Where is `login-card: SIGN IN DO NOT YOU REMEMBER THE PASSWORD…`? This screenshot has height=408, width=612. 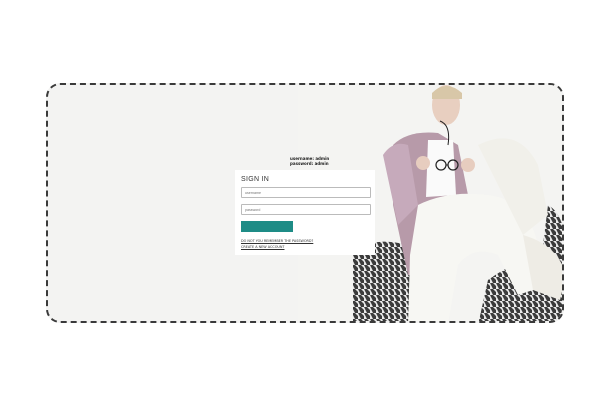
login-card: SIGN IN DO NOT YOU REMEMBER THE PASSWORD… is located at coordinates (305, 212).